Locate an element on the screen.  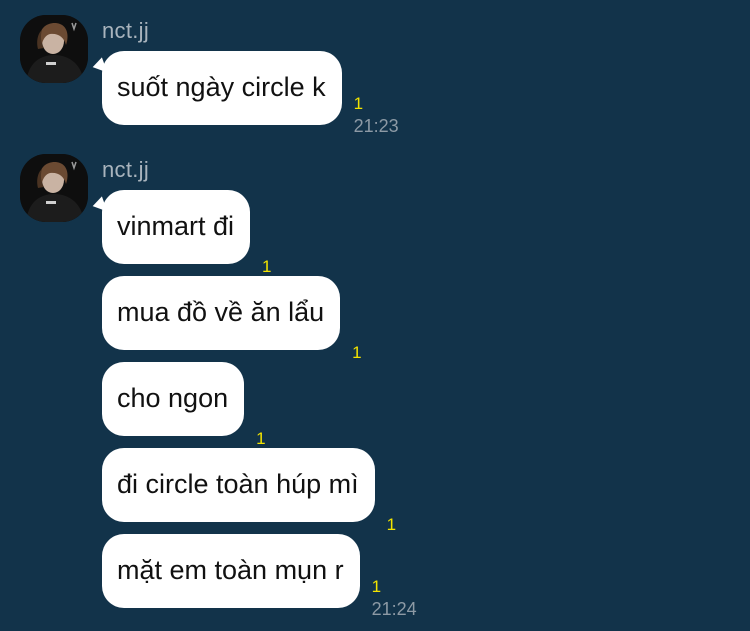
message-bubble: đi circle toàn húp mì is located at coordinates (238, 485).